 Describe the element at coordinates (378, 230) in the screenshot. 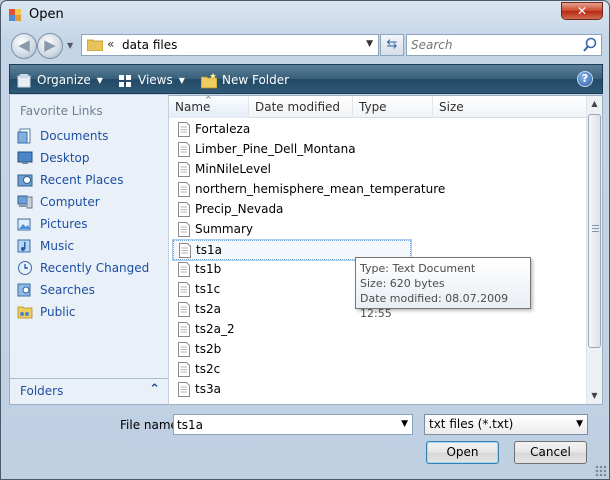

I see `file-row: Summary` at that location.